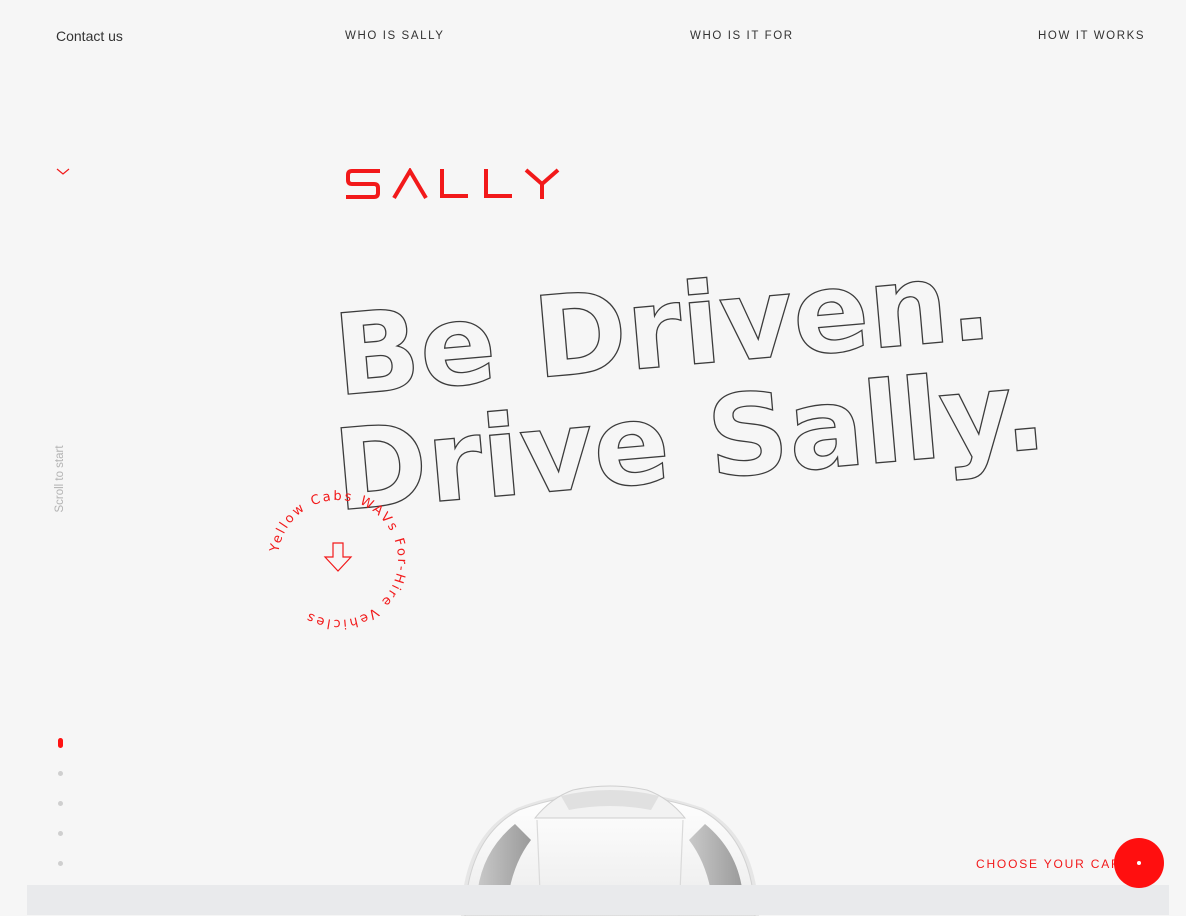 The height and width of the screenshot is (916, 1186). I want to click on scroll-to-start-label: Scroll to start, so click(60, 479).